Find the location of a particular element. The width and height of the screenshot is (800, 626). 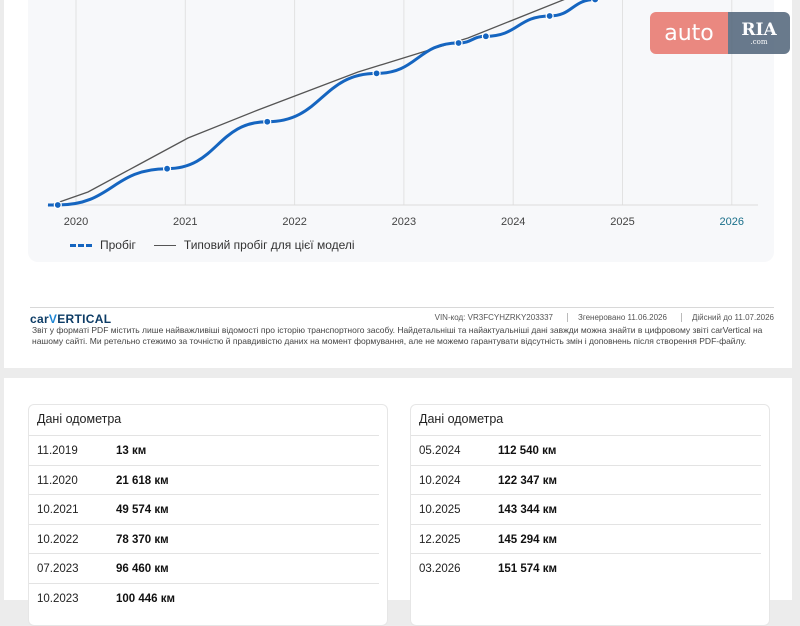

odometer-value: 100 446 км is located at coordinates (146, 598).